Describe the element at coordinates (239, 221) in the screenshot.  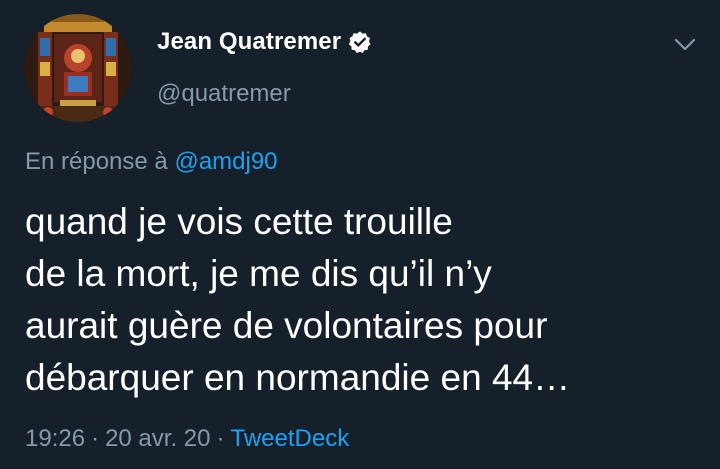
I see `tweet-text-line: quand je vois cette trouille` at that location.